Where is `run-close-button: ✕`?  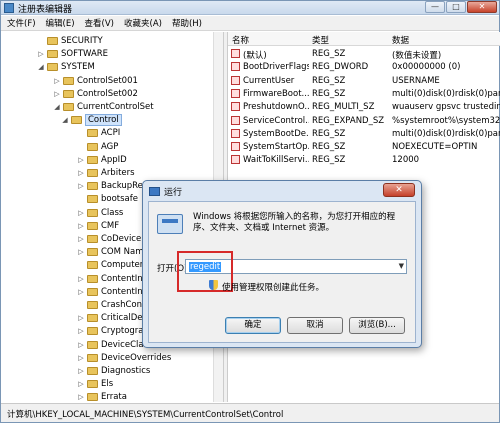 run-close-button: ✕ is located at coordinates (399, 190).